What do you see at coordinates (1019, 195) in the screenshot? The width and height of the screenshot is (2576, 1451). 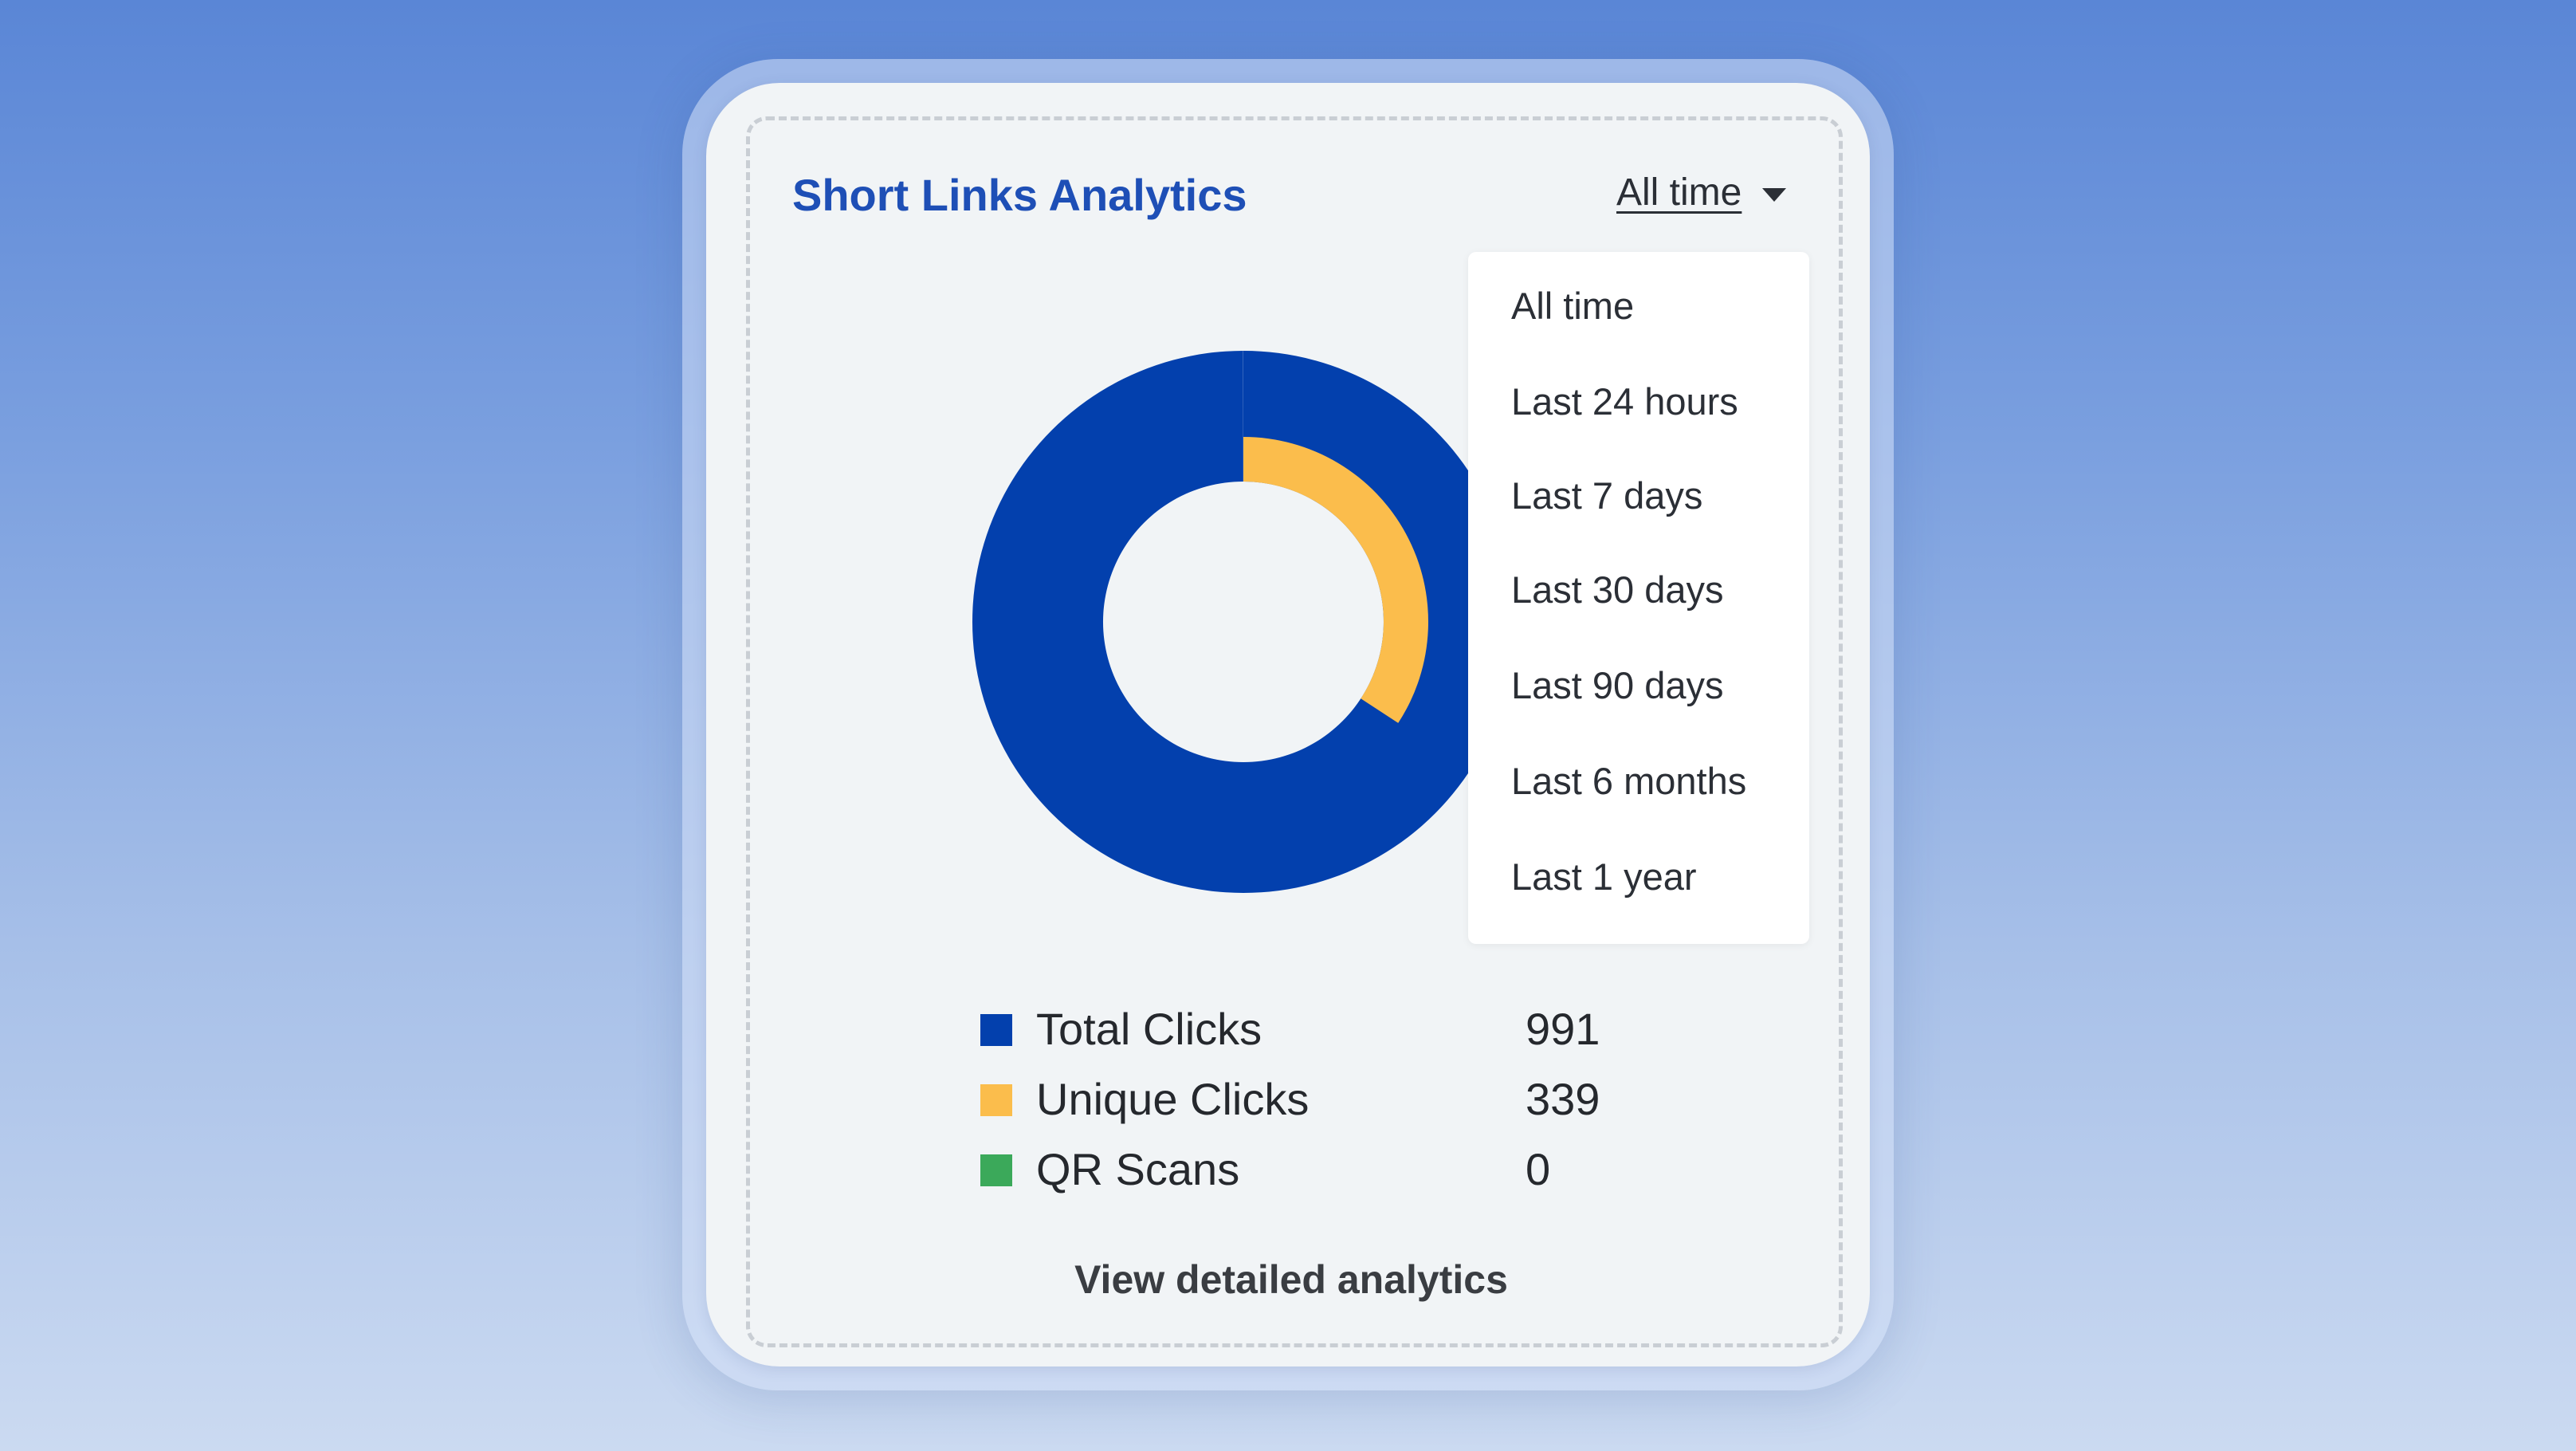 I see `card-title: Short Links Analytics` at bounding box center [1019, 195].